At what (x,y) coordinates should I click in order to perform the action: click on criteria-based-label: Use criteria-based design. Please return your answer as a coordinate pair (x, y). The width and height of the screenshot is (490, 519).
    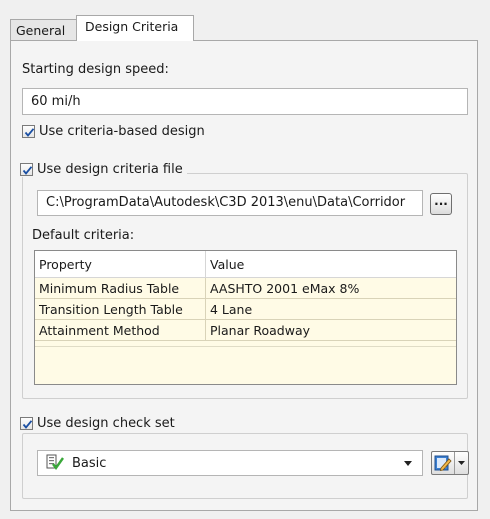
    Looking at the image, I should click on (122, 131).